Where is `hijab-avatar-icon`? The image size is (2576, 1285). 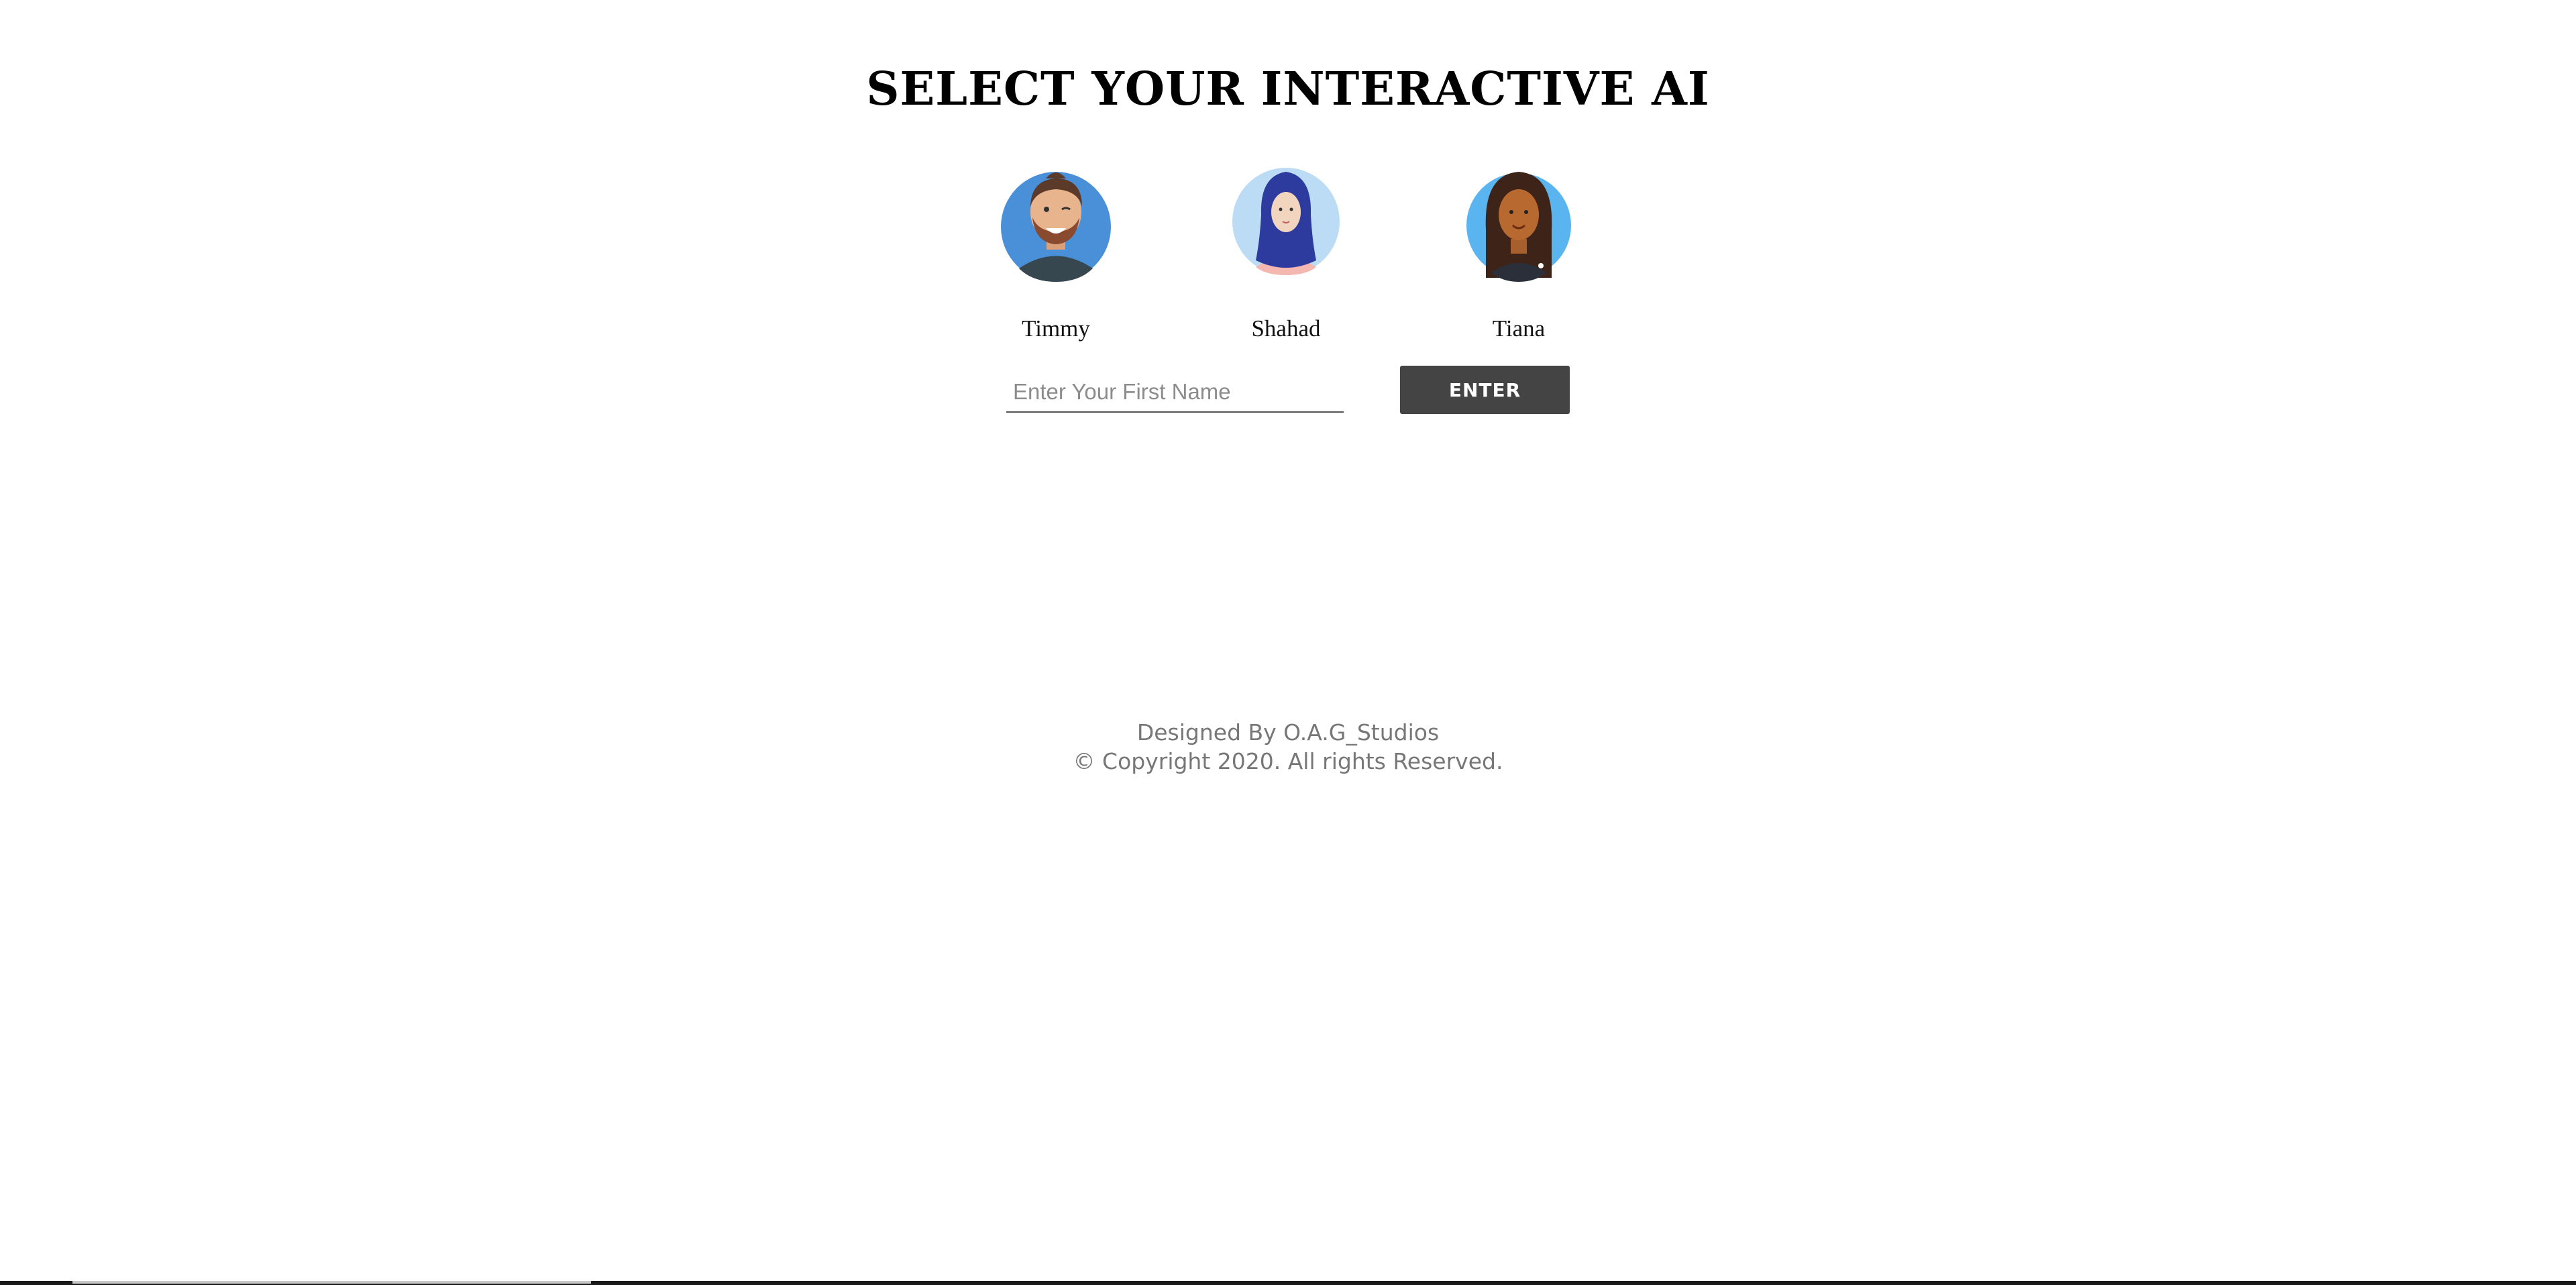 hijab-avatar-icon is located at coordinates (1286, 222).